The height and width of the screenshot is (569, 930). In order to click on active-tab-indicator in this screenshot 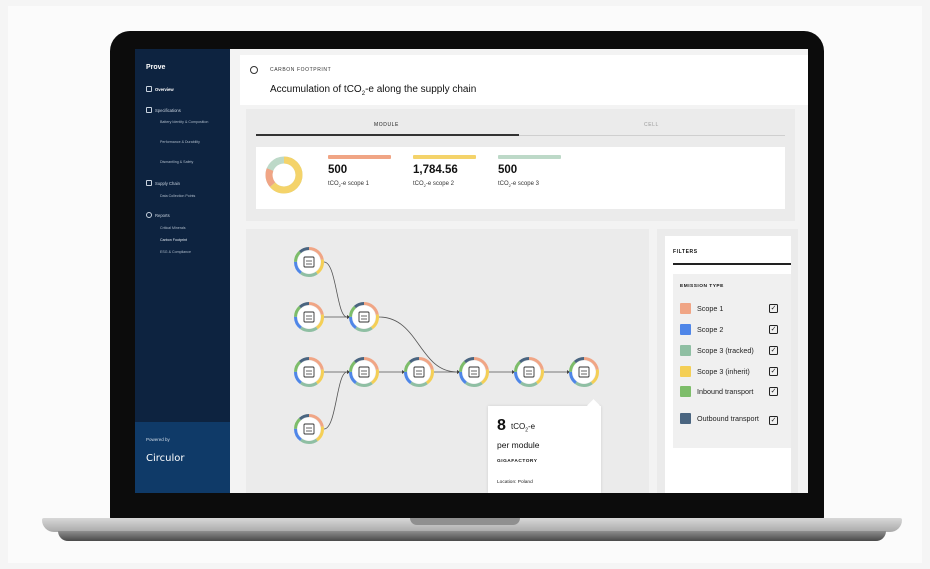, I will do `click(387, 135)`.